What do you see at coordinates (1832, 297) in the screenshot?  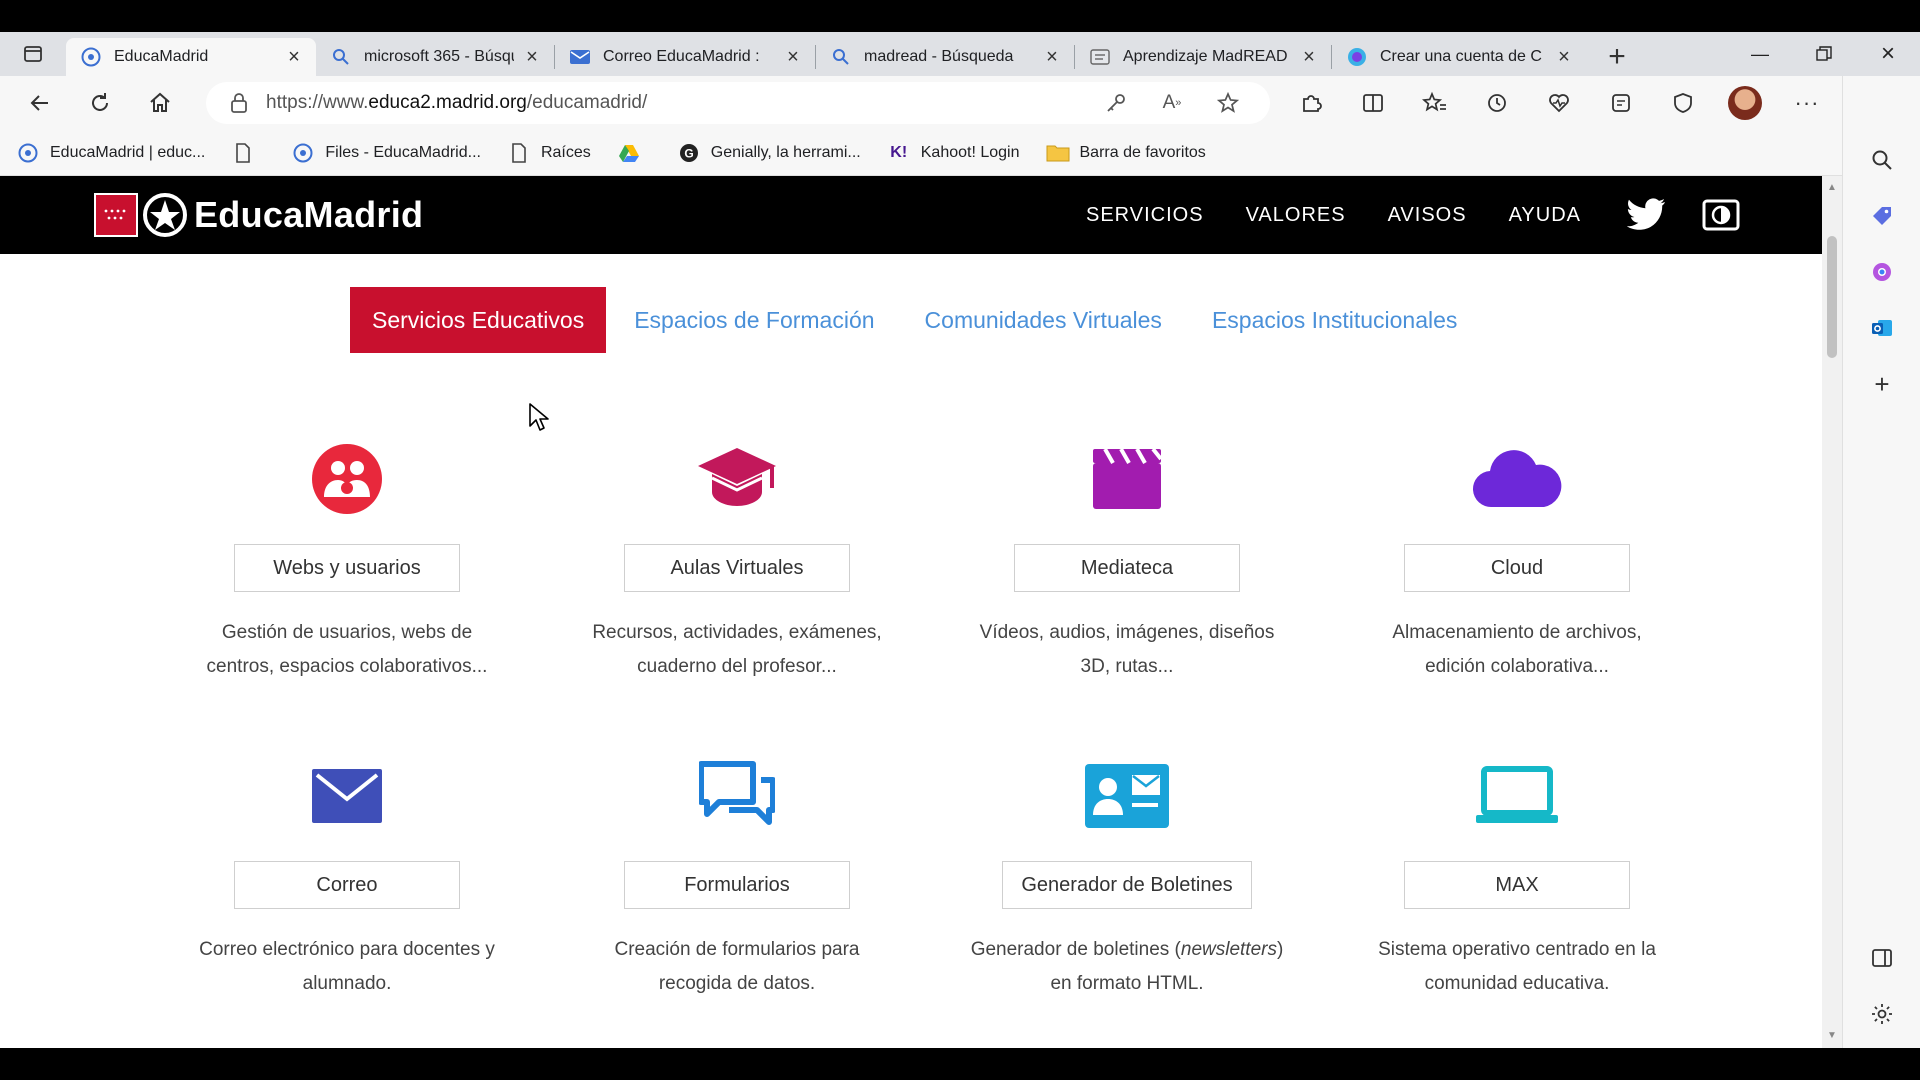 I see `scroll-thumb` at bounding box center [1832, 297].